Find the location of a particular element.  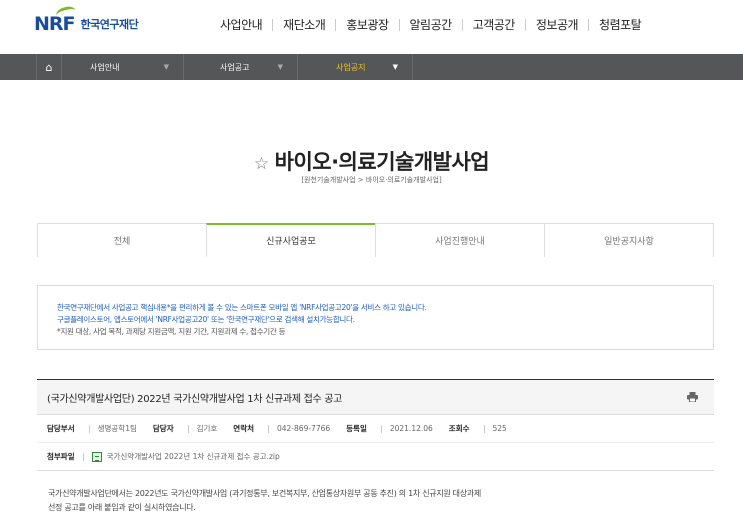

caret-down-icon: ▼ is located at coordinates (395, 67).